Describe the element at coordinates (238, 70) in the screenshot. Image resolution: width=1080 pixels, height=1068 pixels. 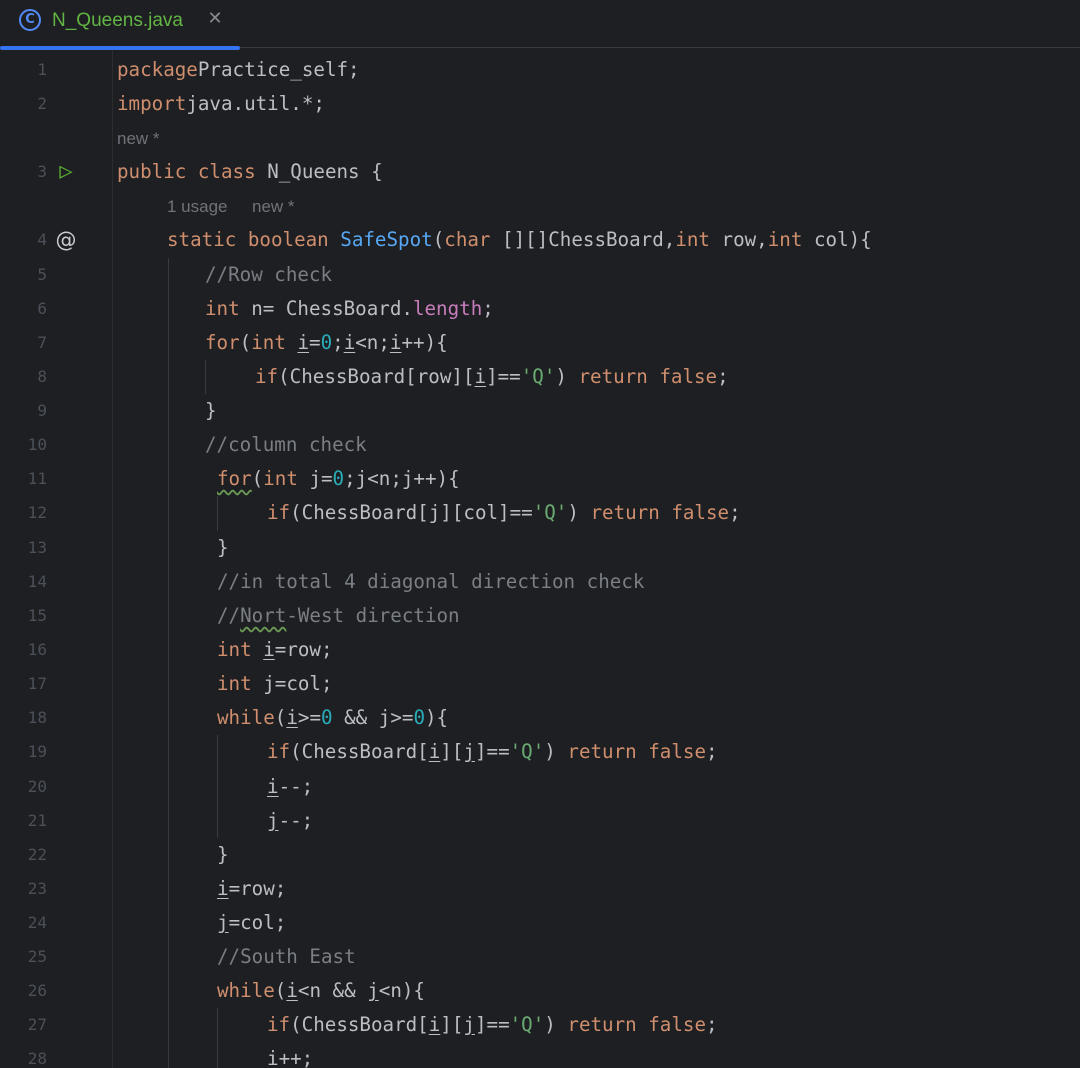
I see `code-text: packagePractice_self;` at that location.